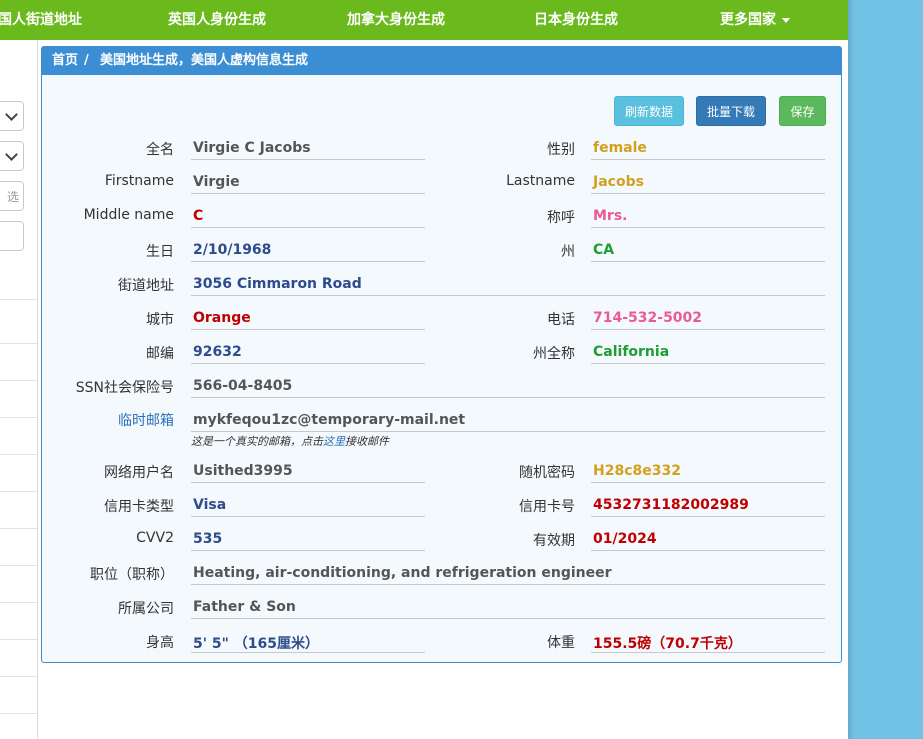  I want to click on birthday-value: 2/10/1968, so click(232, 250).